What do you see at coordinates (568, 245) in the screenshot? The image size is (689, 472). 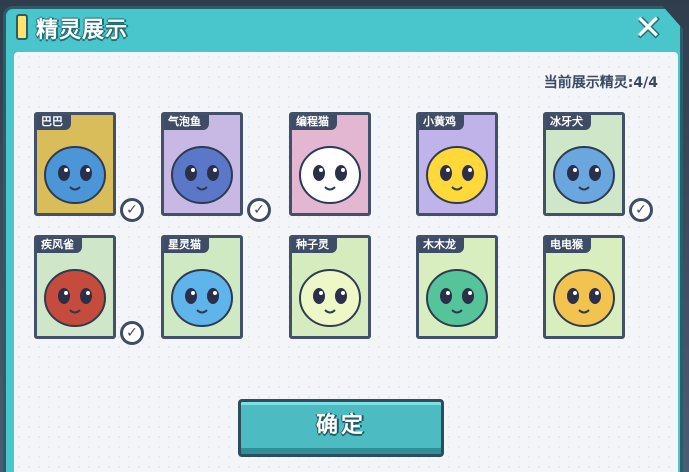 I see `sprite-name-label: 电电猴` at bounding box center [568, 245].